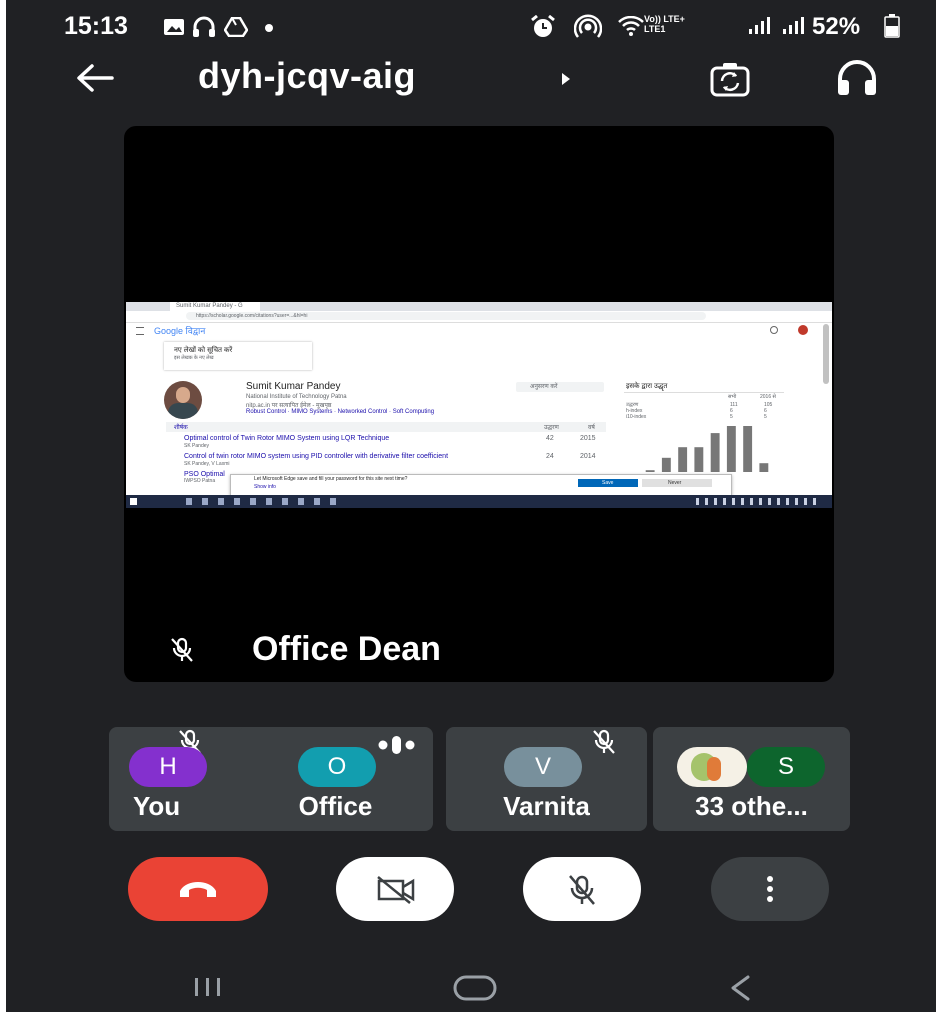  What do you see at coordinates (730, 79) in the screenshot?
I see `switch-camera-icon` at bounding box center [730, 79].